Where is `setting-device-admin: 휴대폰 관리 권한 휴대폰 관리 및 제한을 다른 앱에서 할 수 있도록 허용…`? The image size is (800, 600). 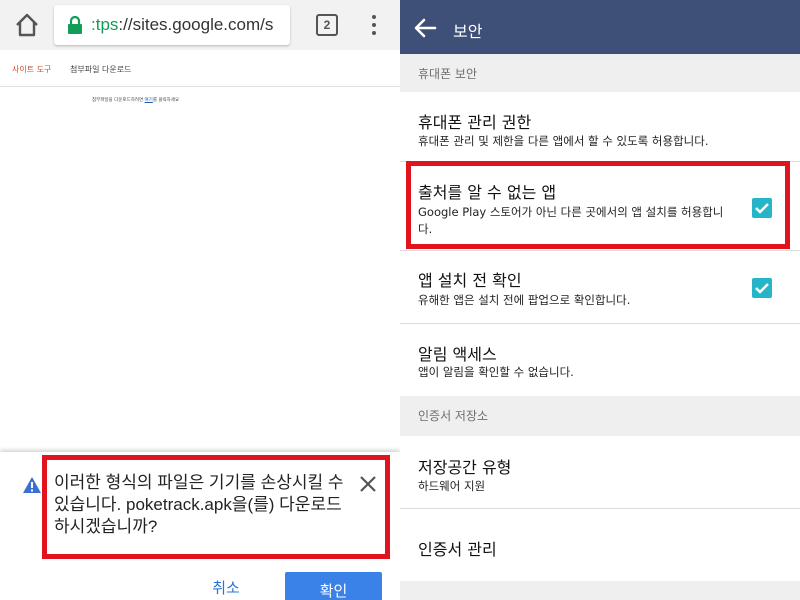 setting-device-admin: 휴대폰 관리 권한 휴대폰 관리 및 제한을 다른 앱에서 할 수 있도록 허용… is located at coordinates (600, 126).